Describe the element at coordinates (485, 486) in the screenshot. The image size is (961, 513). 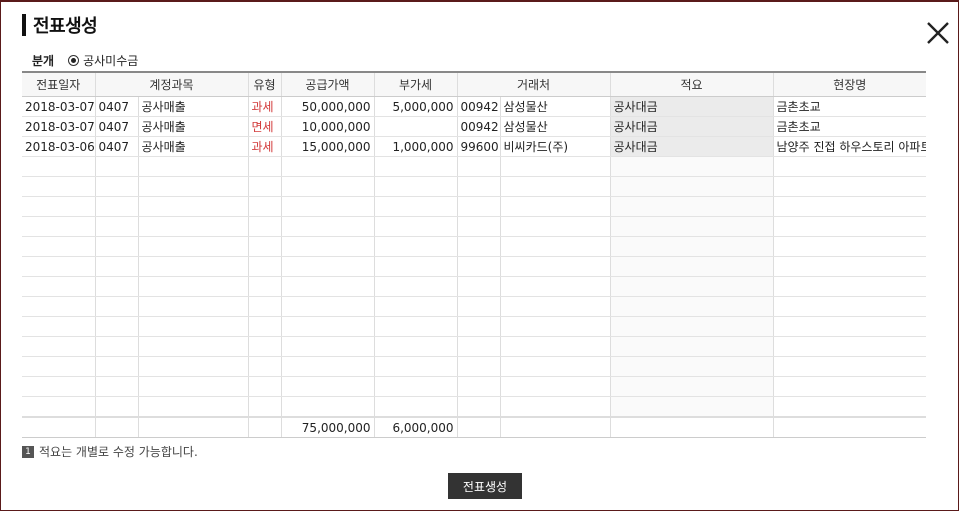
I see `create-voucher-button: 전표생성` at that location.